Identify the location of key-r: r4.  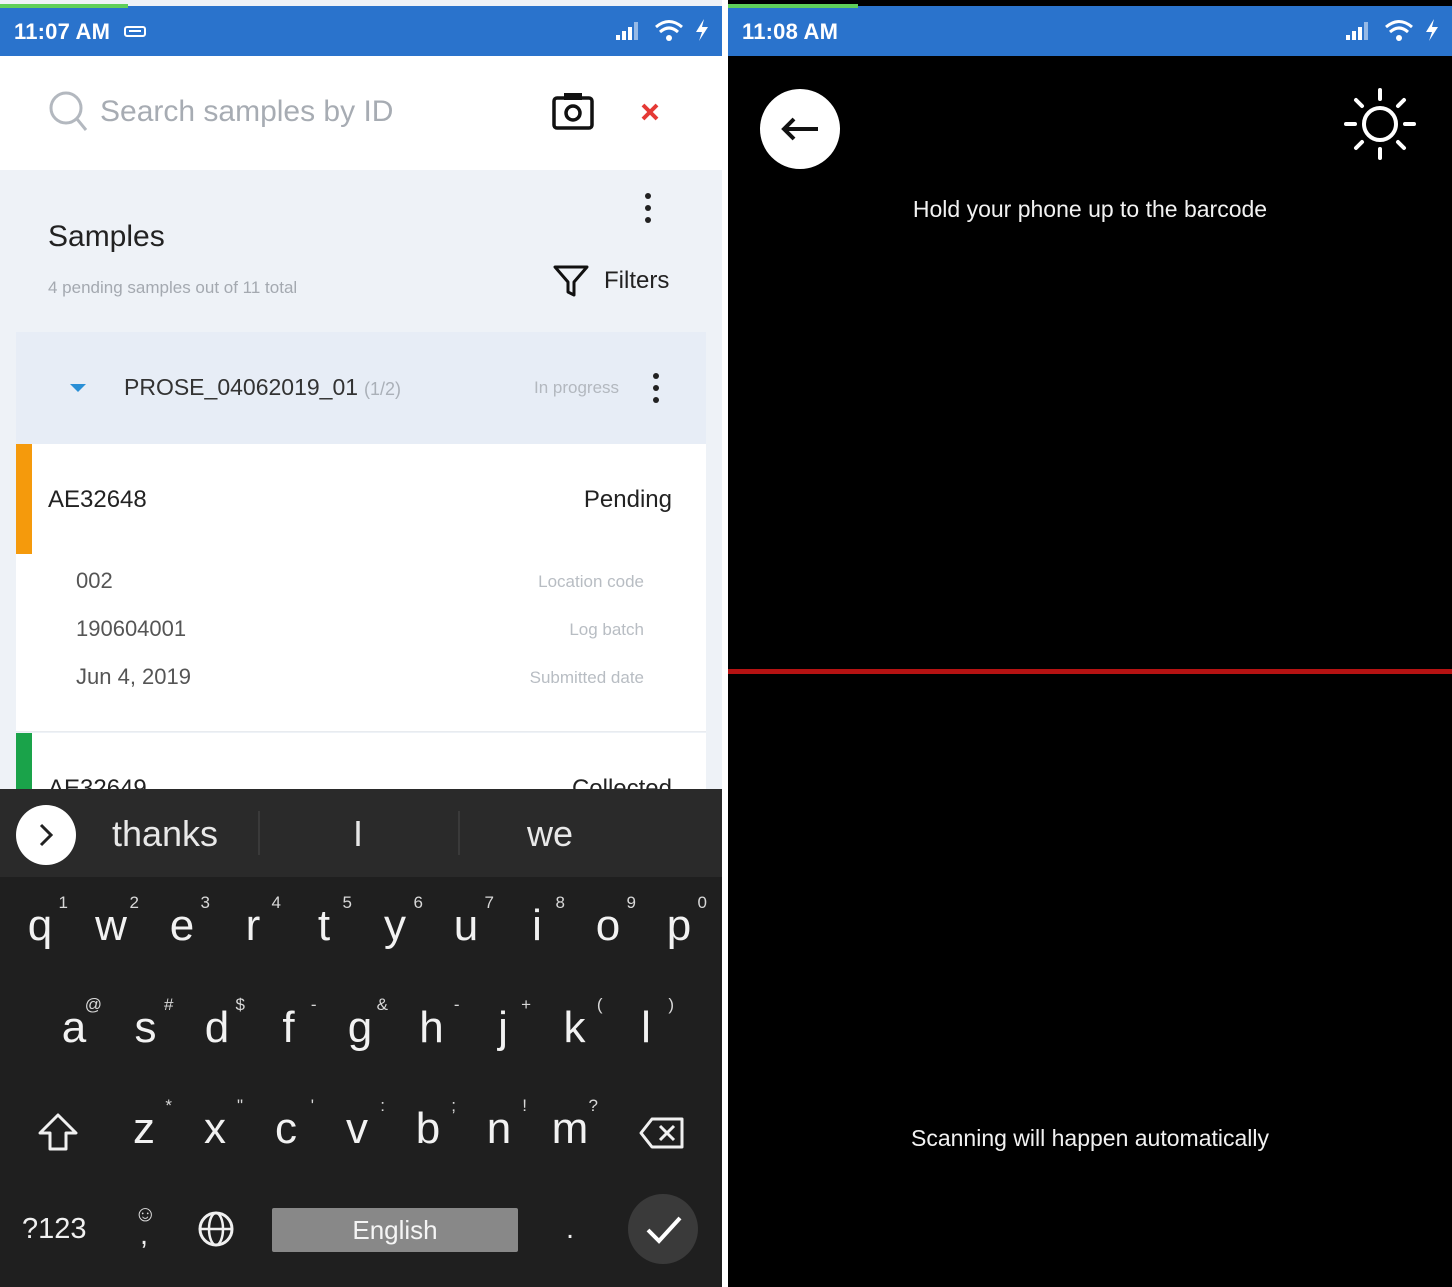
(253, 922).